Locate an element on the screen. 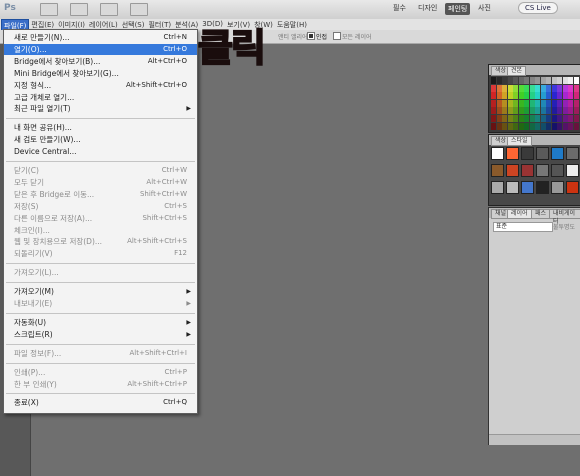 This screenshot has width=580, height=476. swatch-grid is located at coordinates (535, 104).